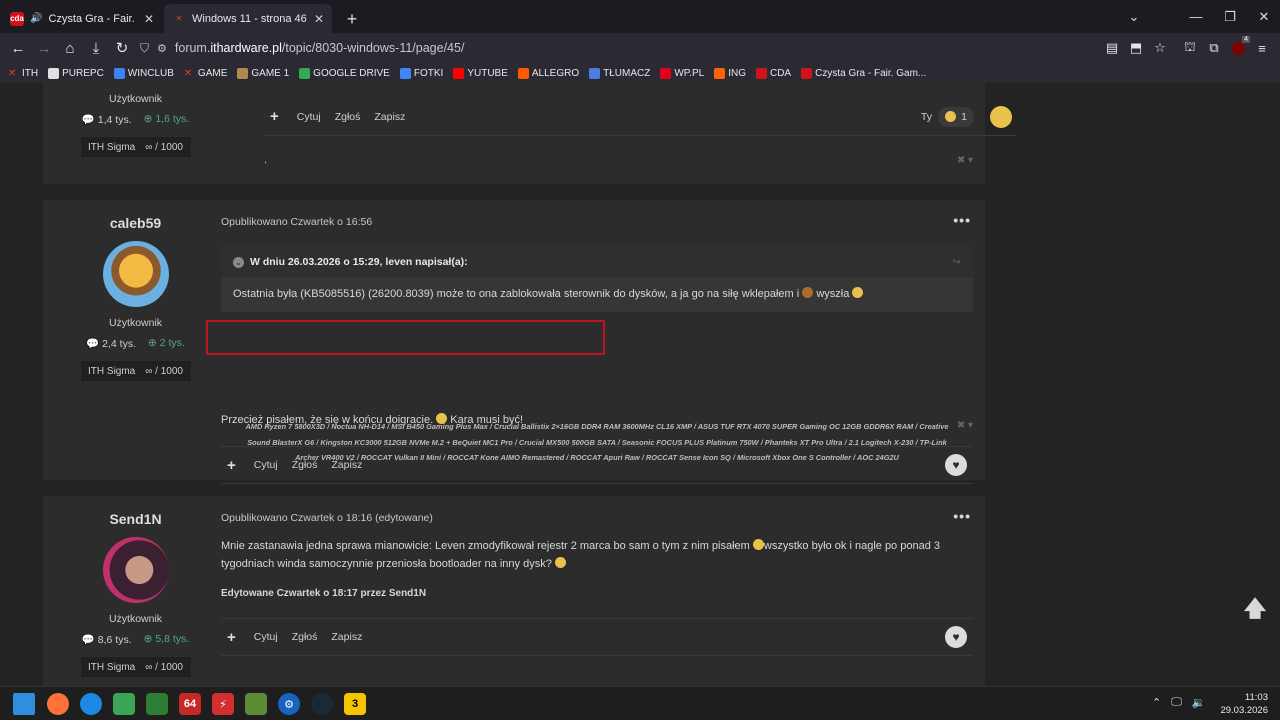 The image size is (1280, 720). Describe the element at coordinates (305, 73) in the screenshot. I see `google-drive-icon` at that location.